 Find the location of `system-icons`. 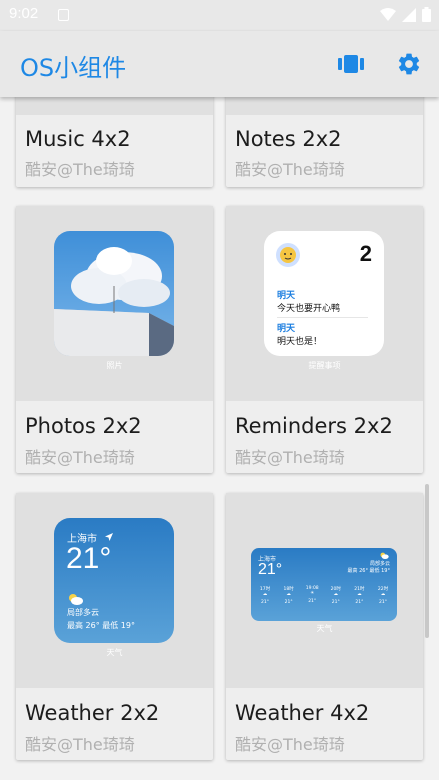

system-icons is located at coordinates (405, 14).